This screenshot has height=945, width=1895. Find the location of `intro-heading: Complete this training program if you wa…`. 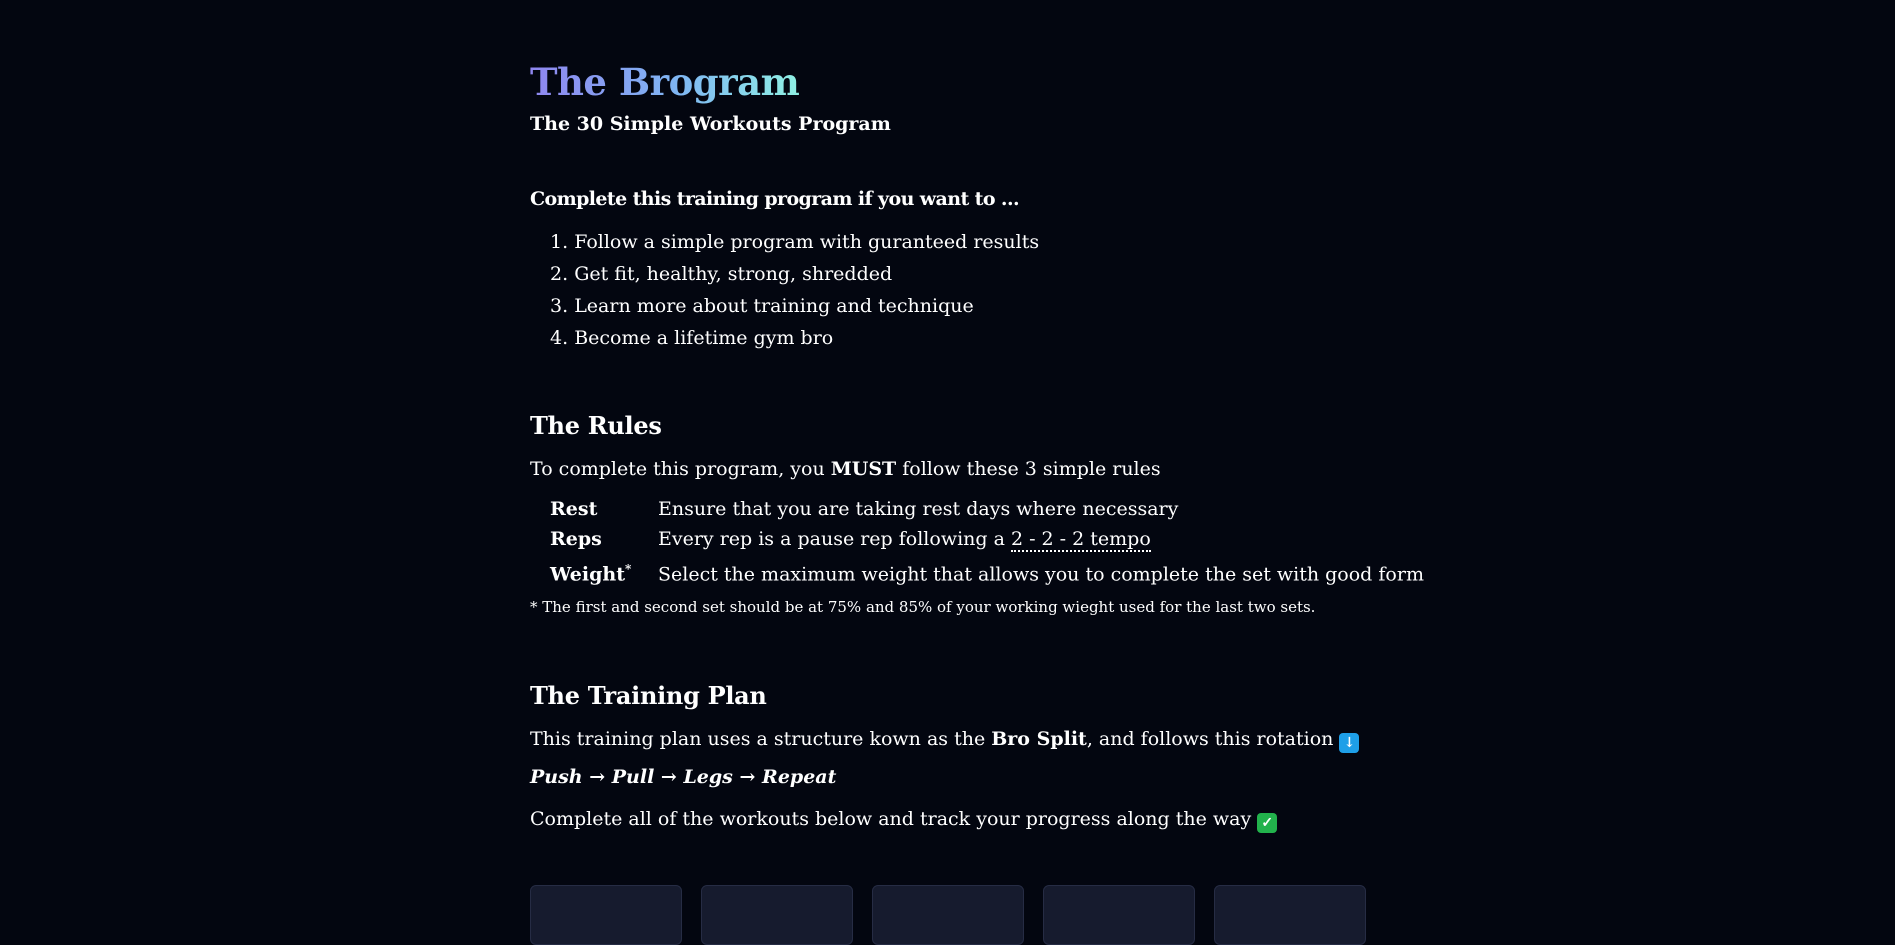

intro-heading: Complete this training program if you wa… is located at coordinates (775, 199).